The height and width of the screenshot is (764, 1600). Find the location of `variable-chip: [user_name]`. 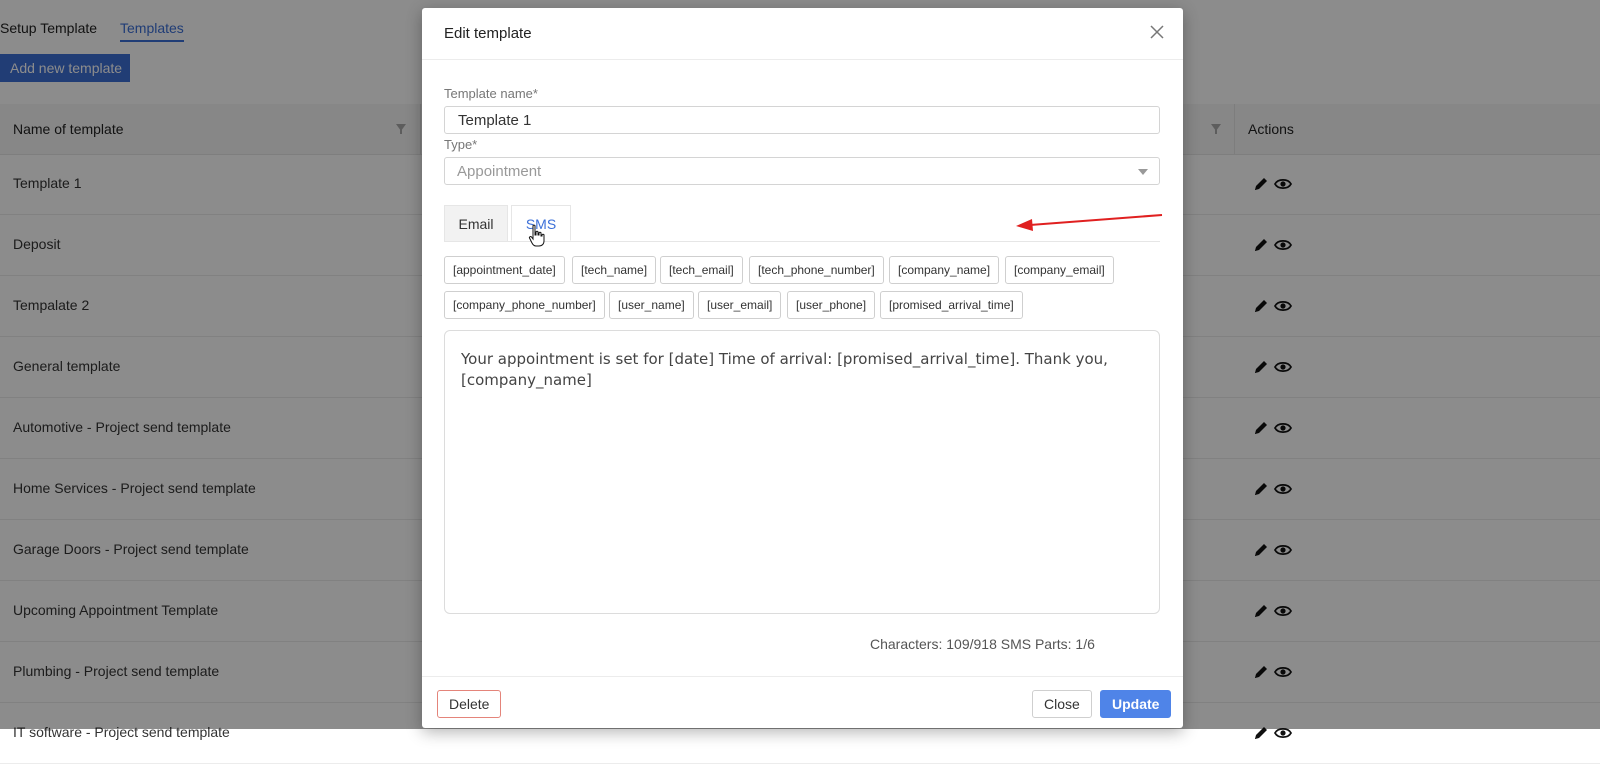

variable-chip: [user_name] is located at coordinates (651, 305).